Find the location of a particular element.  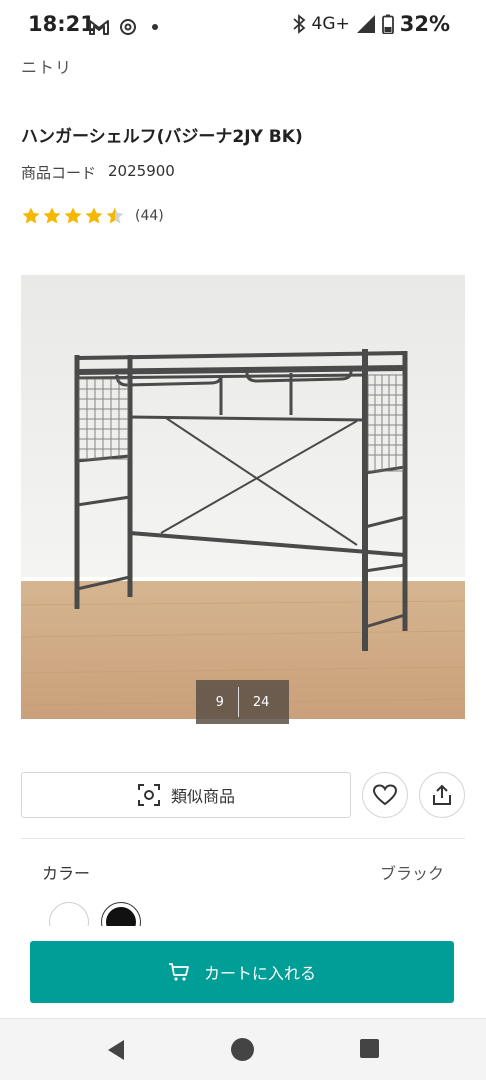

image-counter: 9 24 is located at coordinates (242, 702).